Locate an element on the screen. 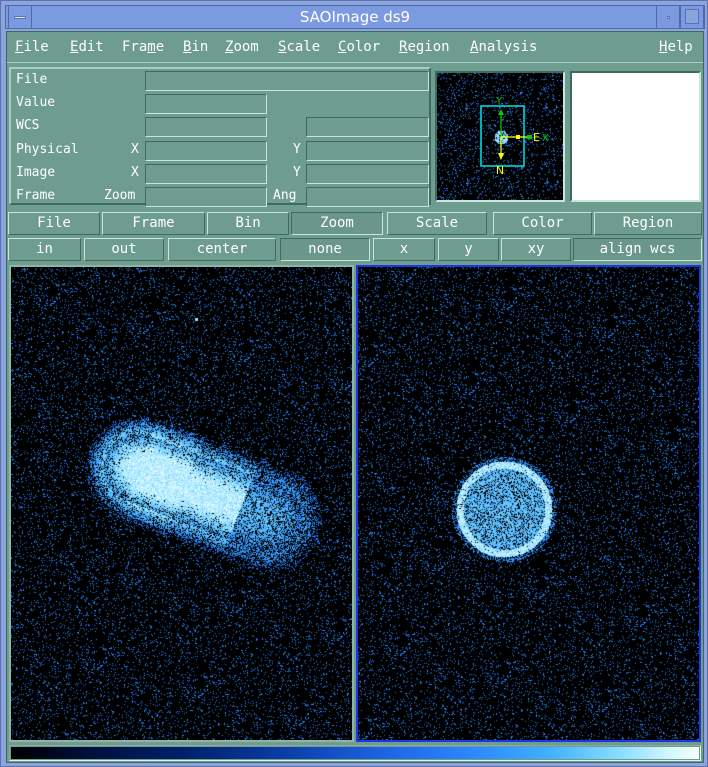 The width and height of the screenshot is (708, 767). button-zoom-y: y is located at coordinates (468, 249).